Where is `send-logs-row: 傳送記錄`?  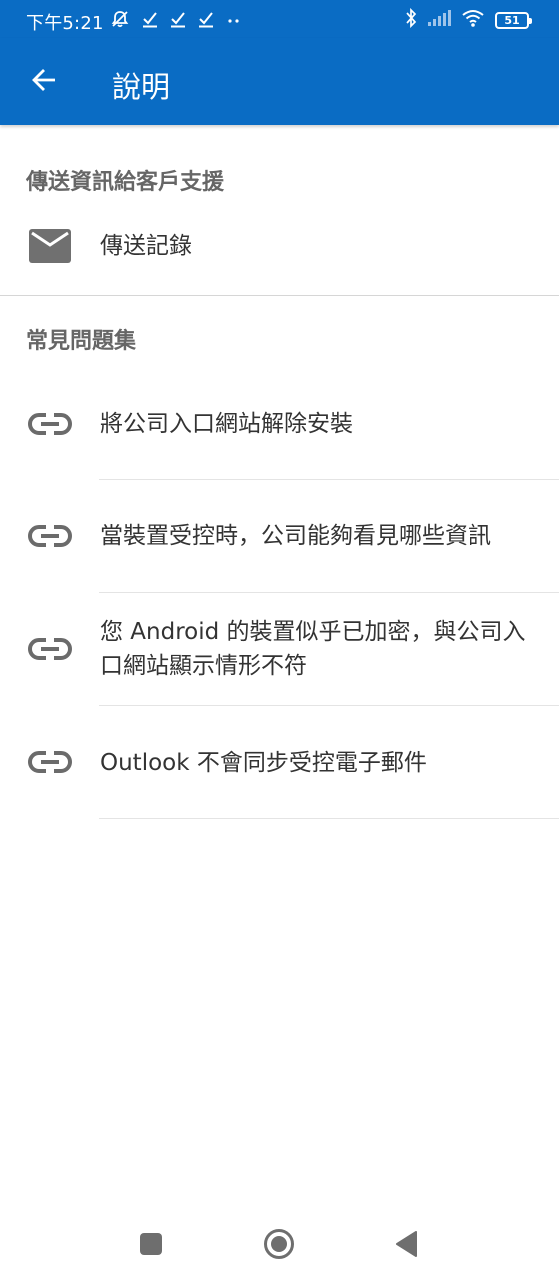 send-logs-row: 傳送記錄 is located at coordinates (279, 246).